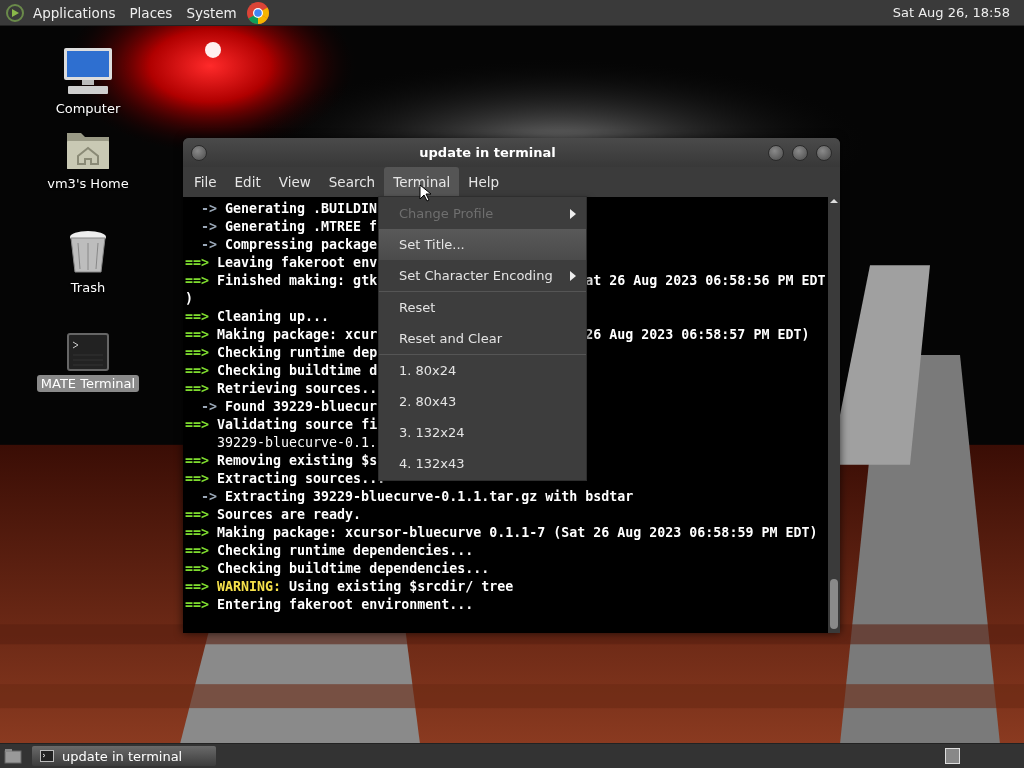 This screenshot has height=768, width=1024. I want to click on terminal-line: ), so click(189, 299).